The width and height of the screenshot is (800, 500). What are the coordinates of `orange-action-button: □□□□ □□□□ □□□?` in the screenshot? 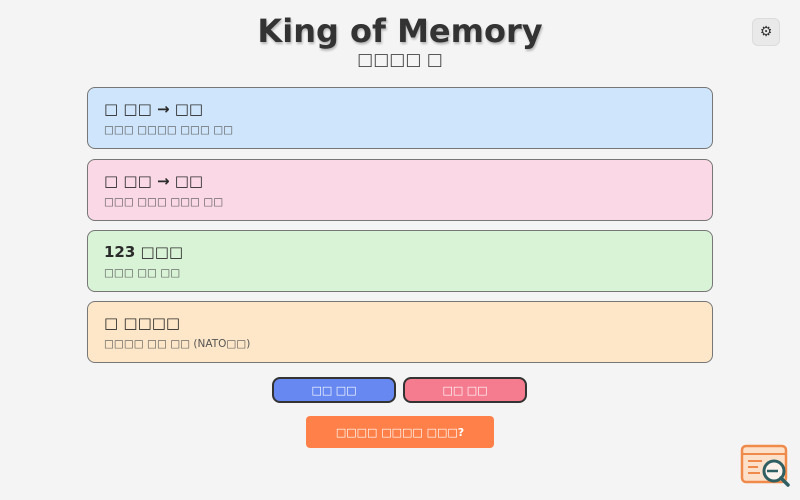 It's located at (400, 432).